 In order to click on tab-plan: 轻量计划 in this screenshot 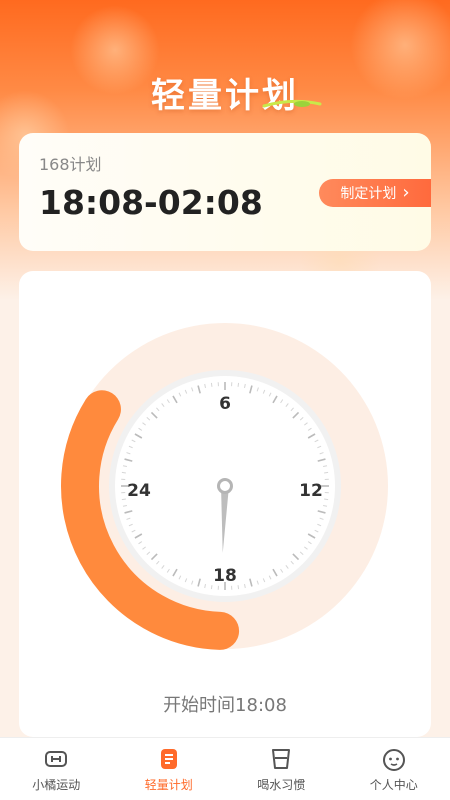, I will do `click(169, 769)`.